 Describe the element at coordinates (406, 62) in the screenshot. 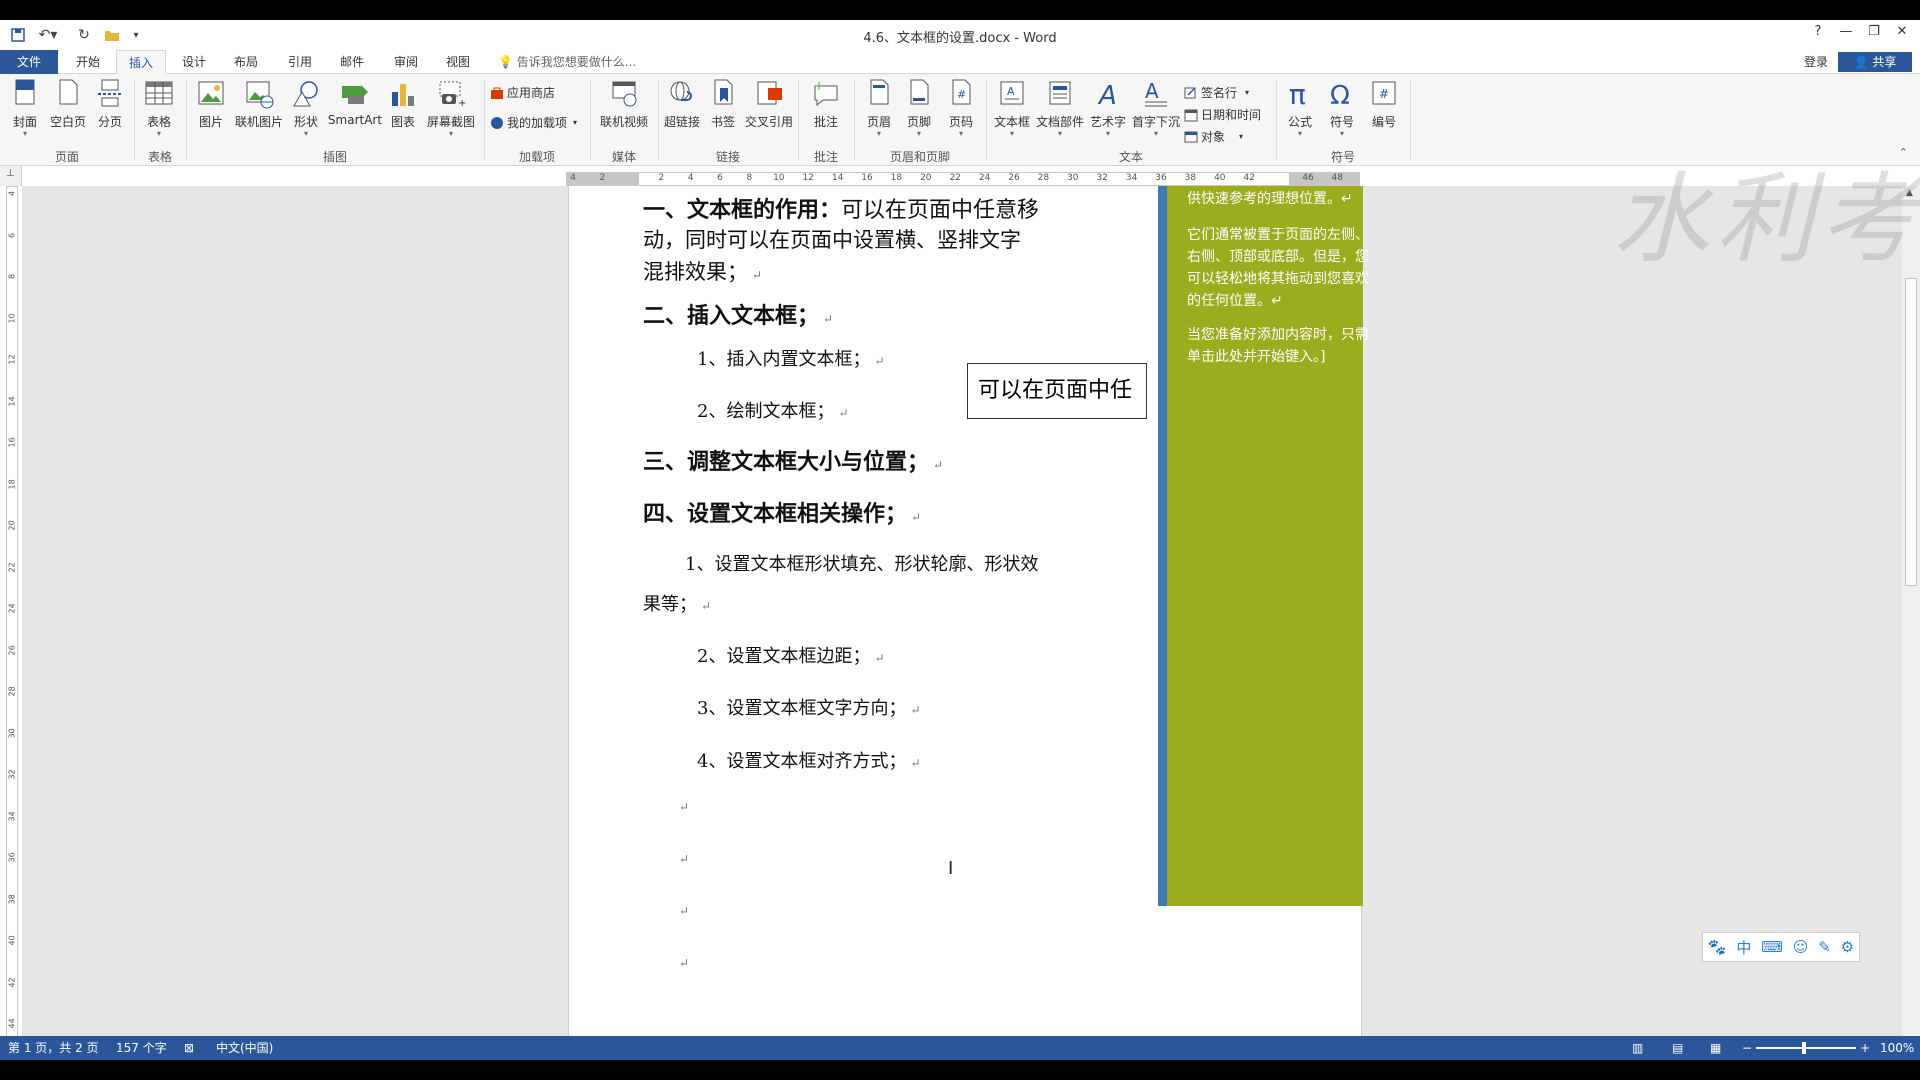

I see `tab-review: 审阅` at that location.